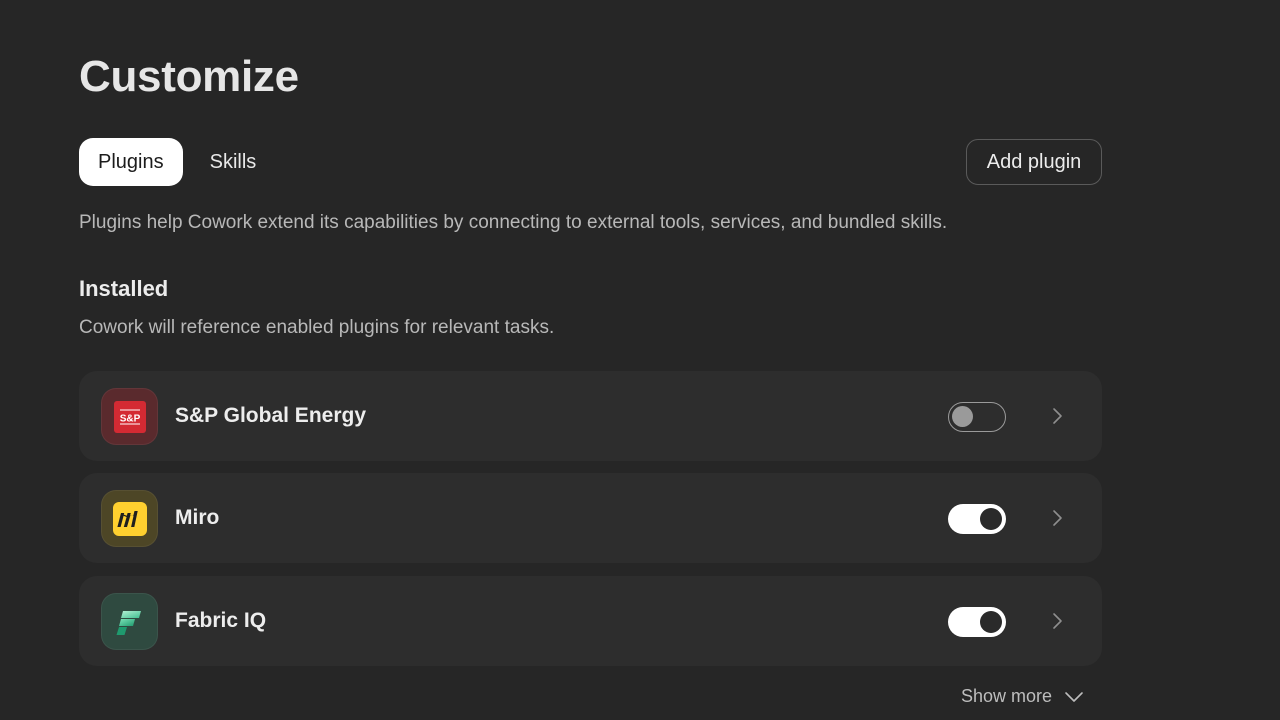  I want to click on miro-logo-icon, so click(129, 518).